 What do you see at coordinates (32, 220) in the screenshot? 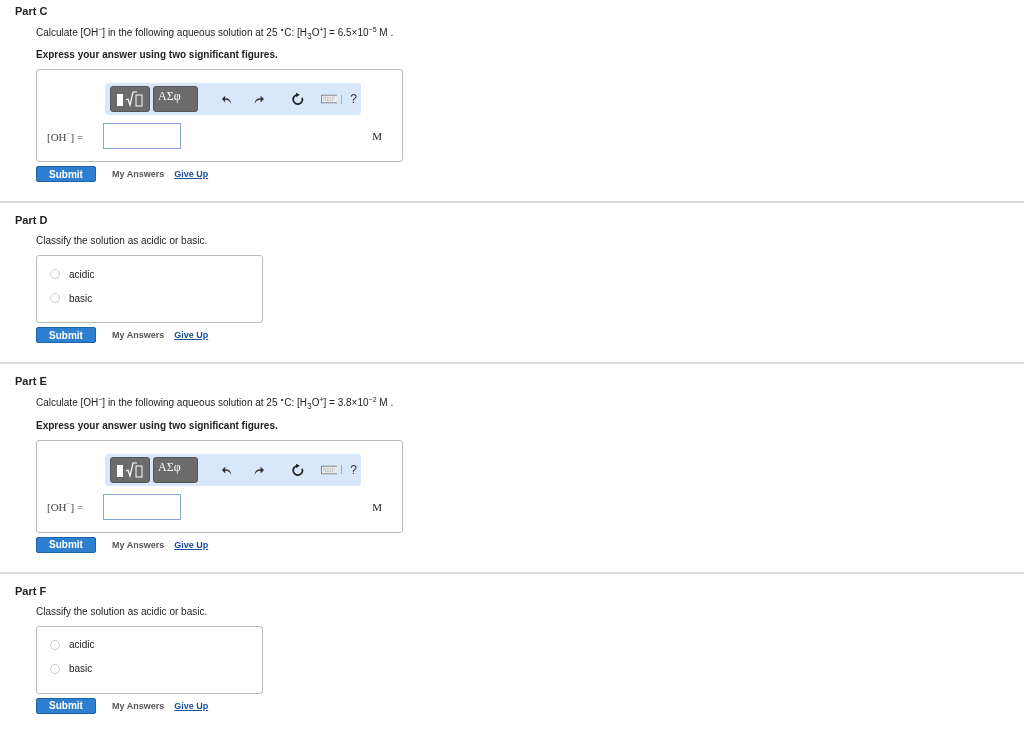
I see `part-title: Part D` at bounding box center [32, 220].